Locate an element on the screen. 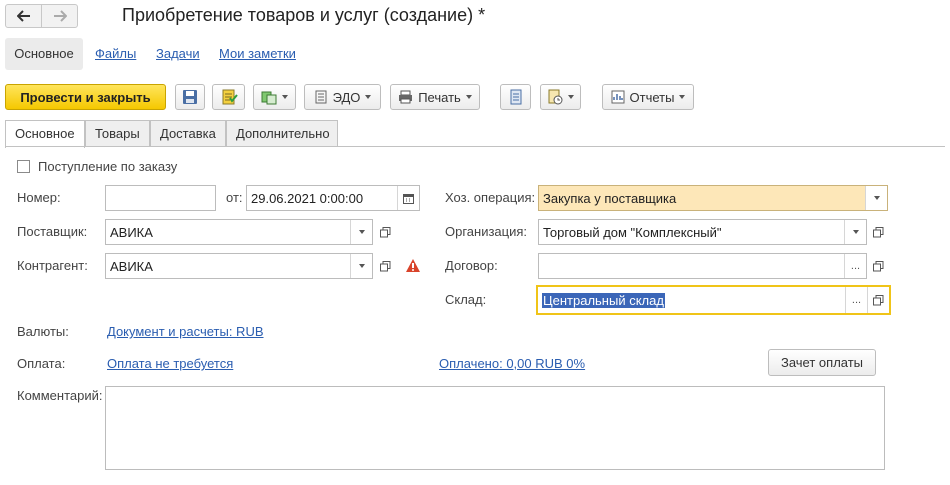 This screenshot has height=485, width=950. print-button: Печать is located at coordinates (435, 97).